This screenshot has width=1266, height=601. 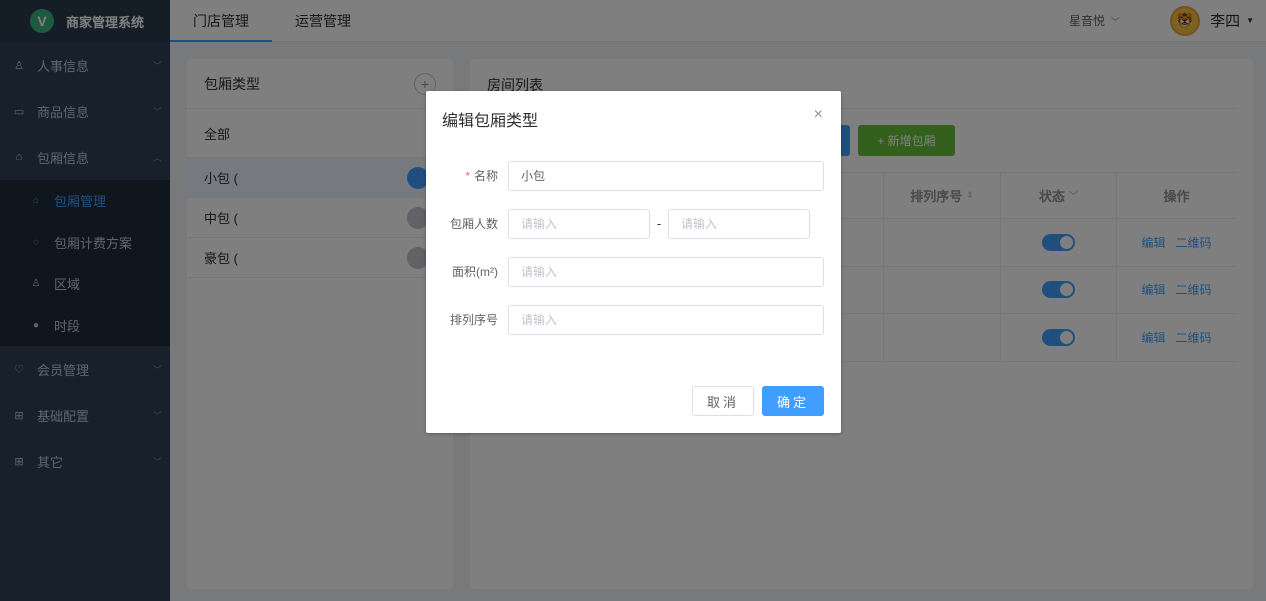 I want to click on area-input, so click(x=666, y=271).